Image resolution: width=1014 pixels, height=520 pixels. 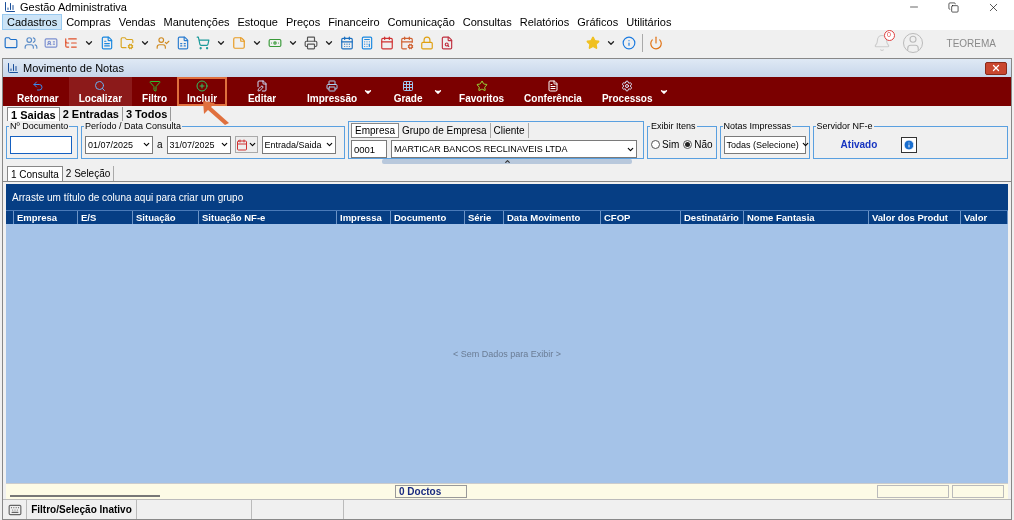 What do you see at coordinates (427, 43) in the screenshot?
I see `lock-icon` at bounding box center [427, 43].